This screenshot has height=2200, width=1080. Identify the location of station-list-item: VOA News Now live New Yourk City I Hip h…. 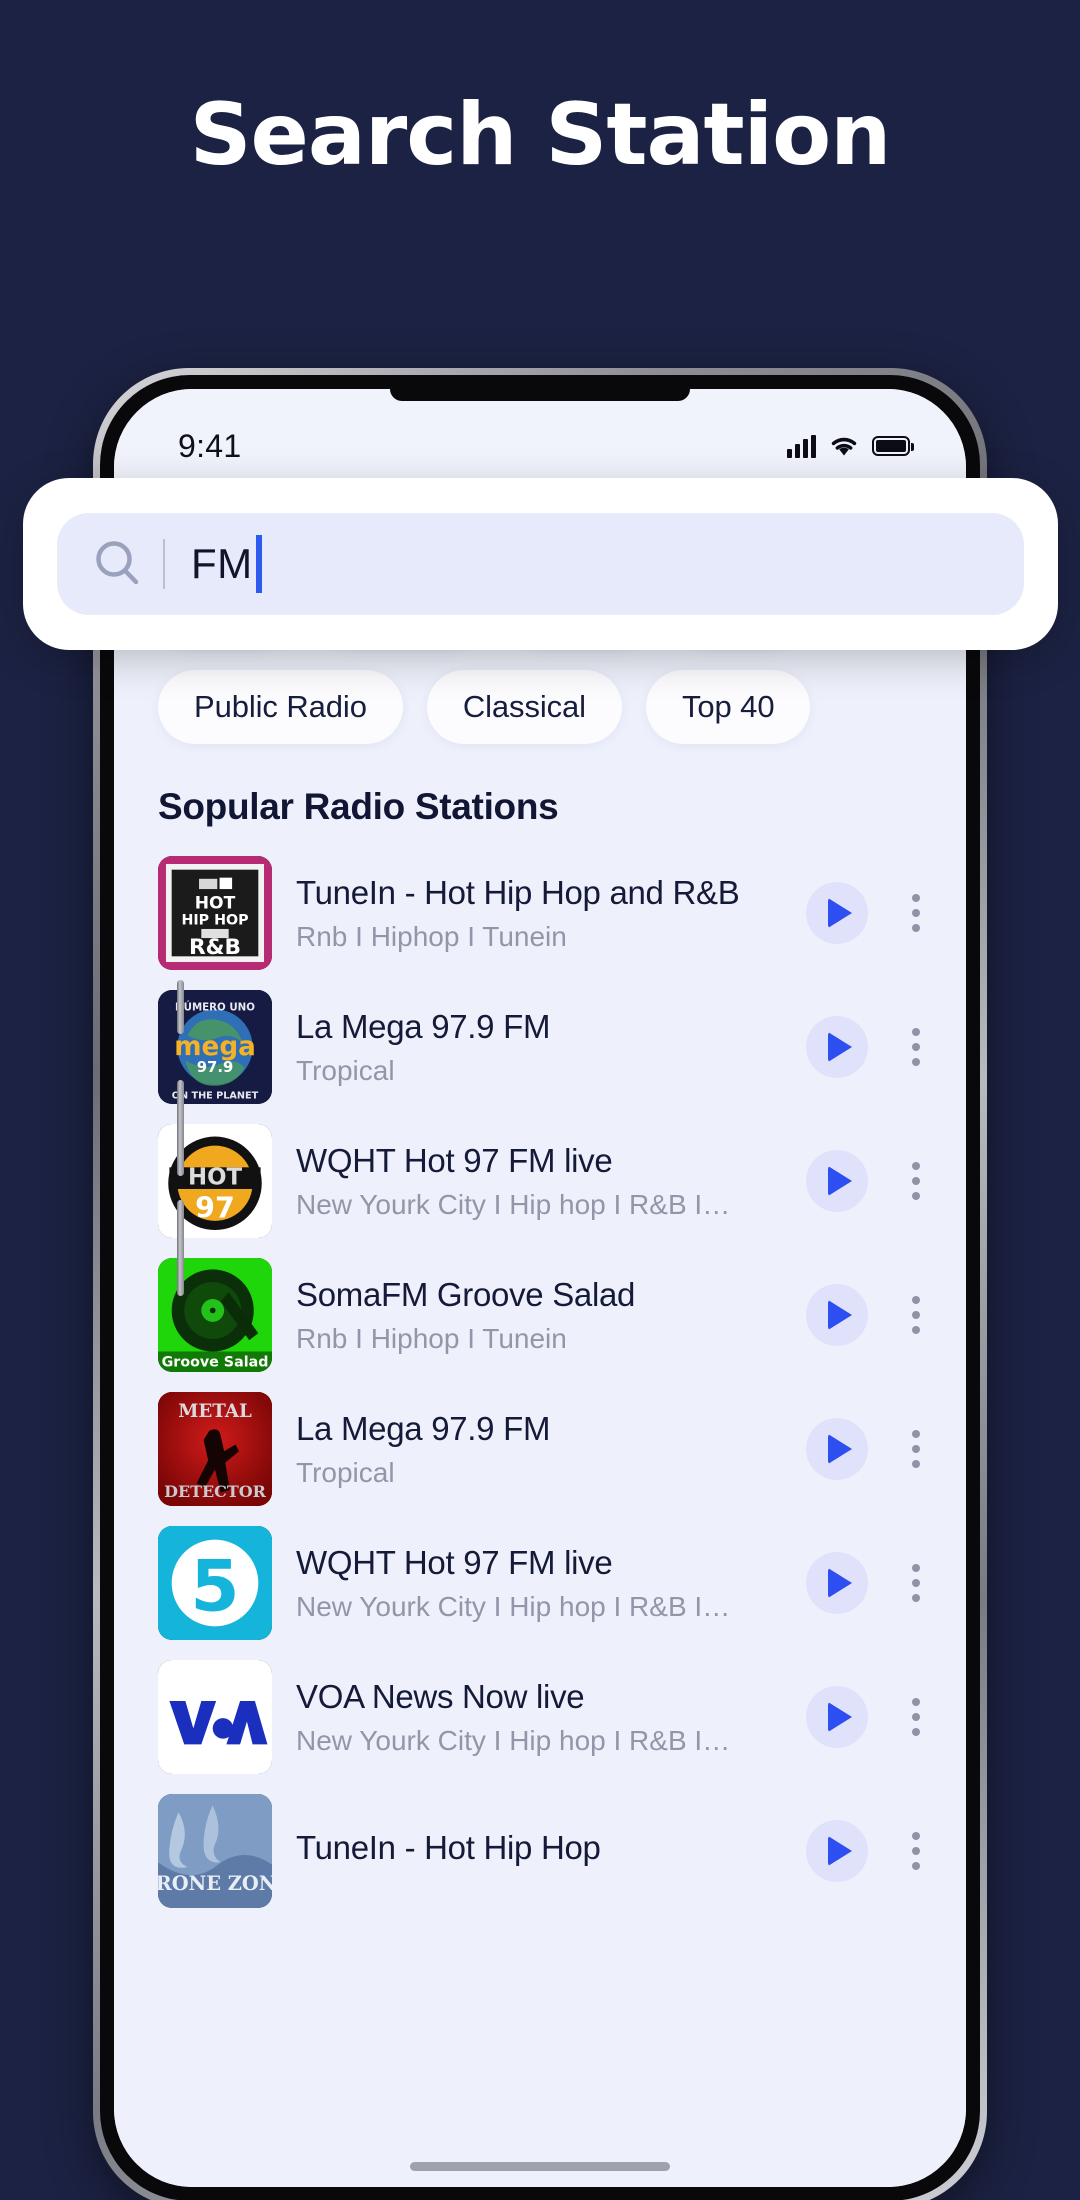
(540, 1717).